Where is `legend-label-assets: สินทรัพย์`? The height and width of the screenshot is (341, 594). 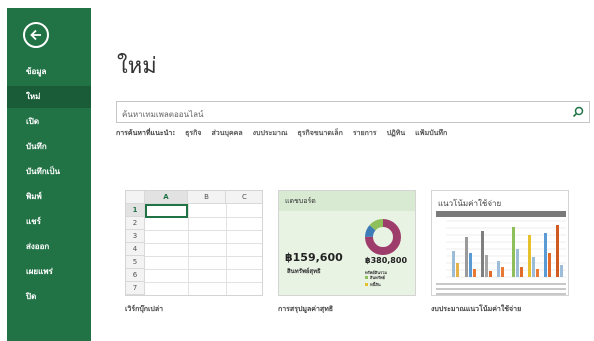 legend-label-assets: สินทรัพย์ is located at coordinates (377, 277).